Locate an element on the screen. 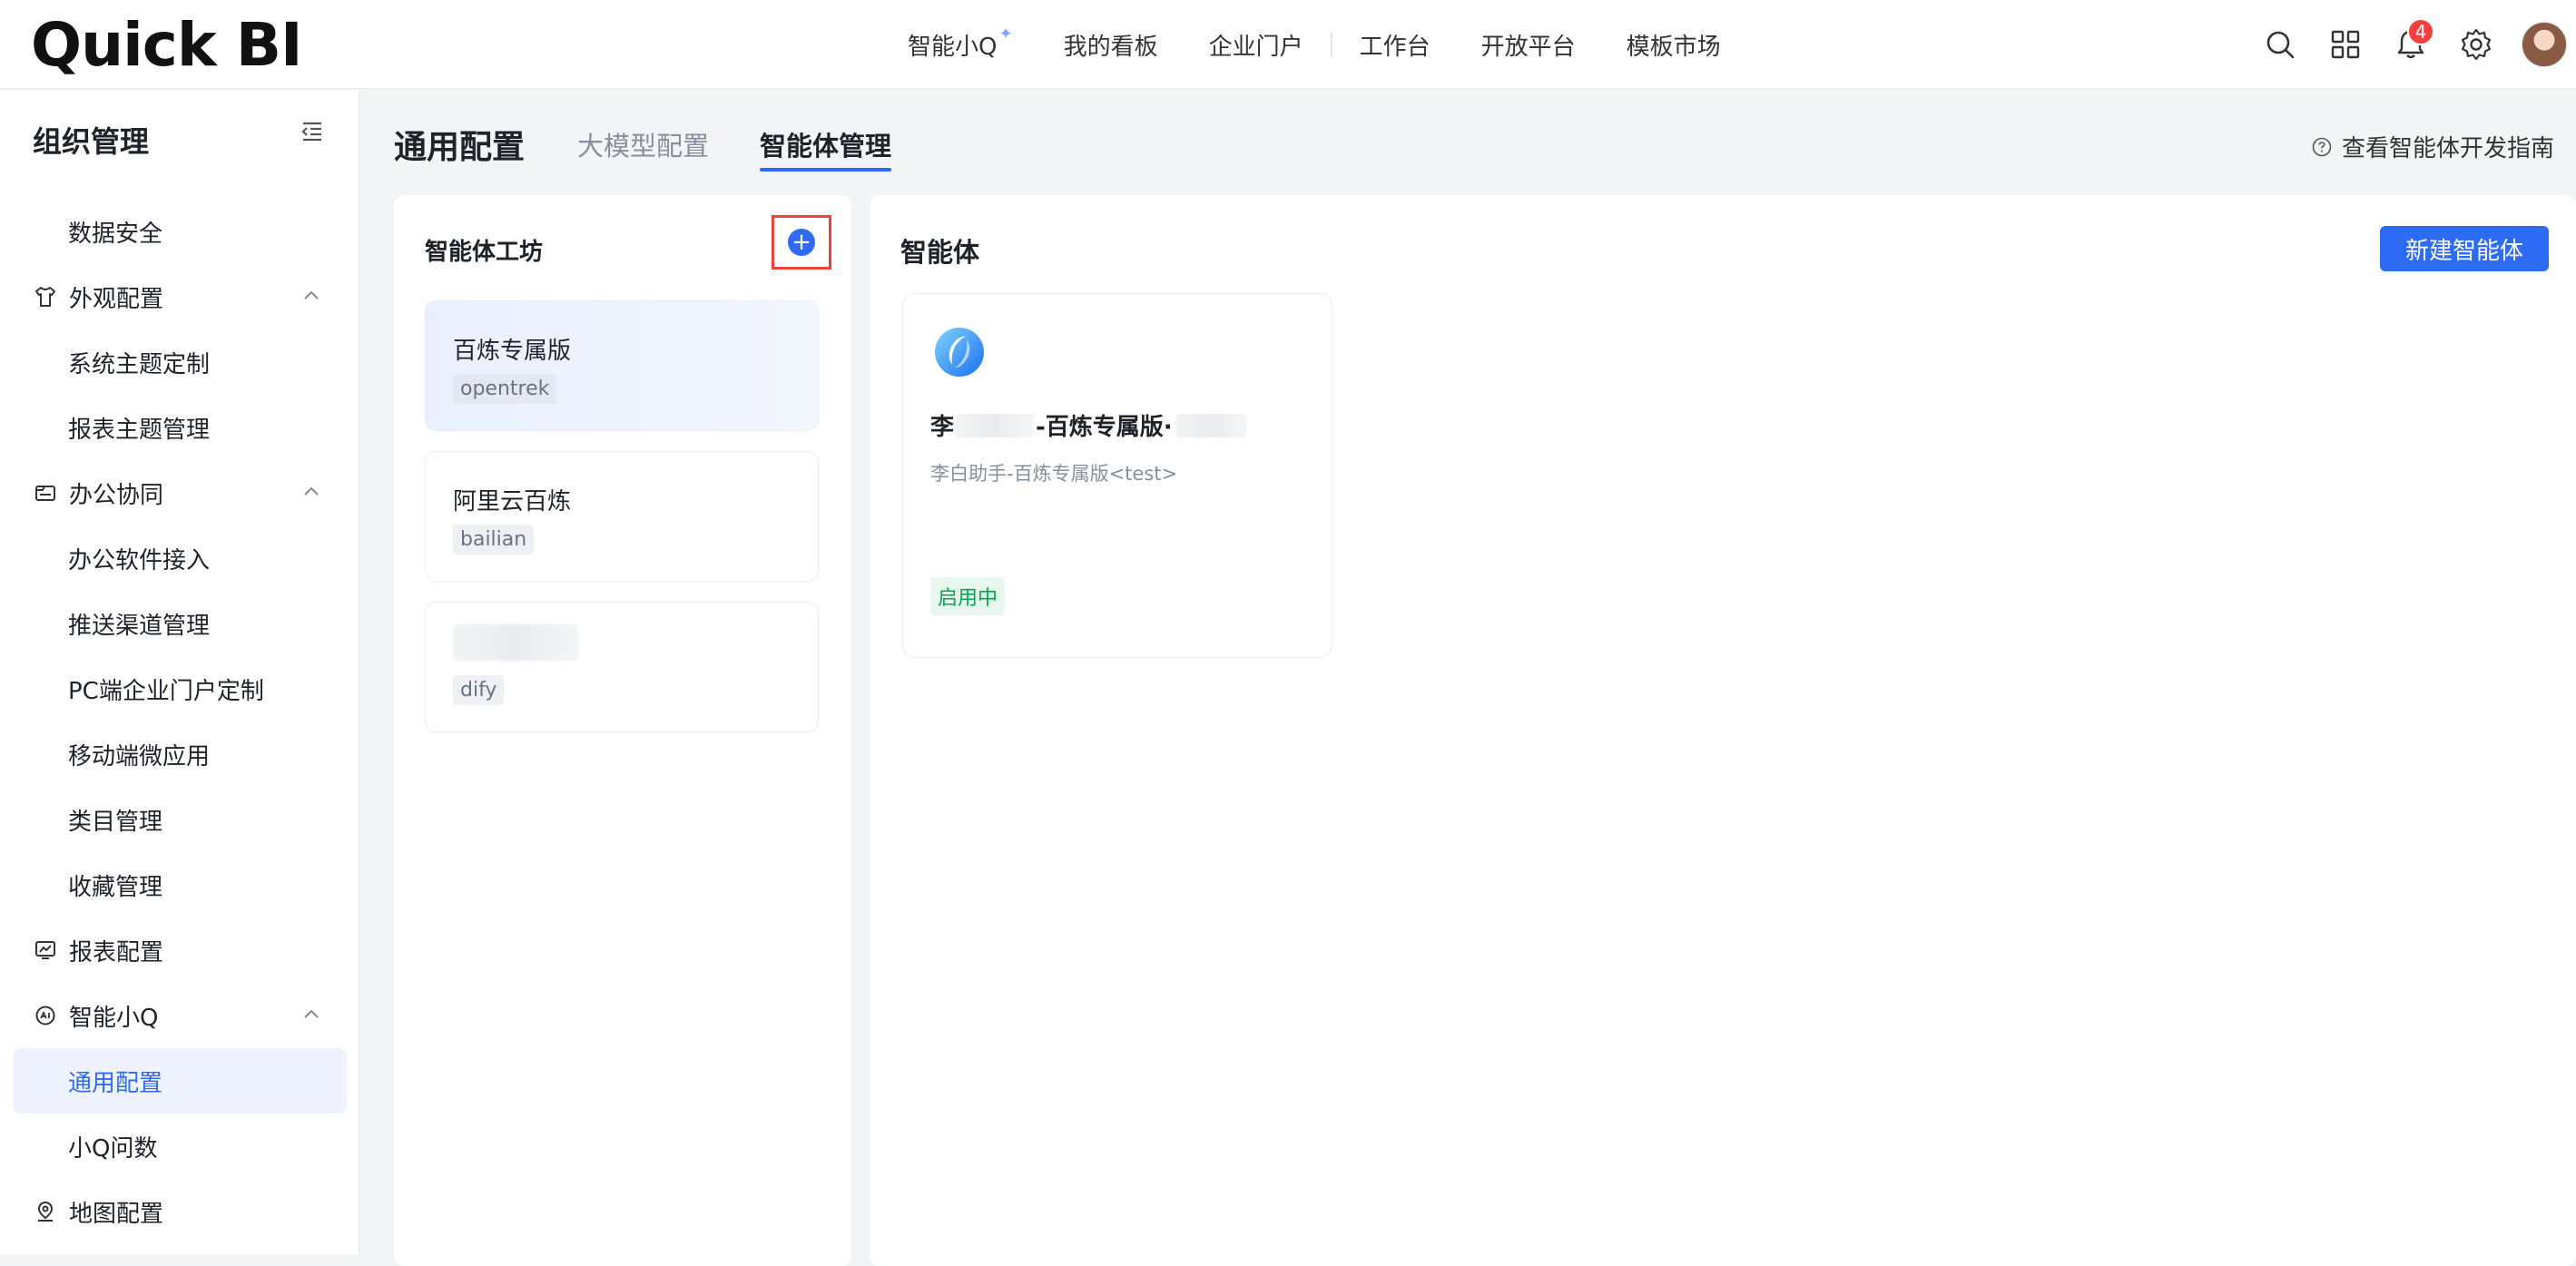 The height and width of the screenshot is (1266, 2576). apps-button is located at coordinates (2345, 44).